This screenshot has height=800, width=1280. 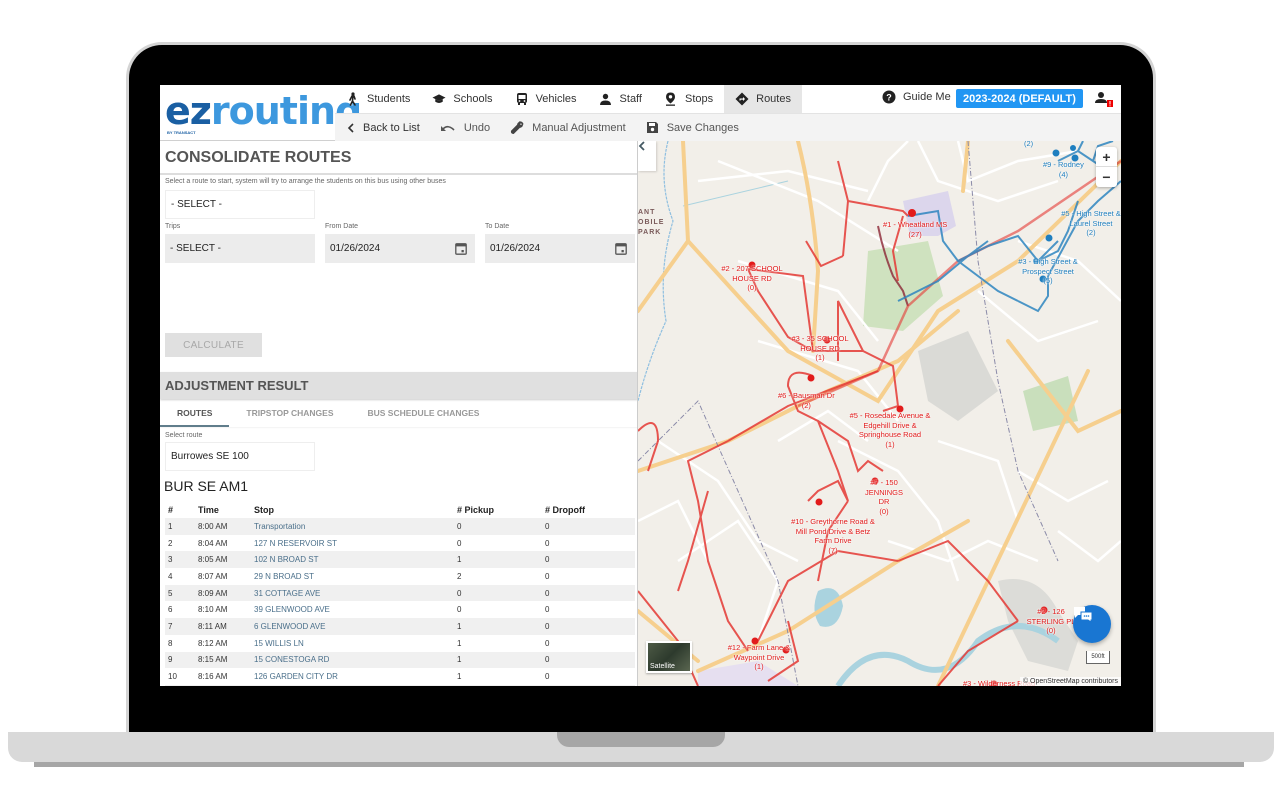 What do you see at coordinates (1048, 266) in the screenshot?
I see `stop-label-text: #3 - High Street & Prospect Street` at bounding box center [1048, 266].